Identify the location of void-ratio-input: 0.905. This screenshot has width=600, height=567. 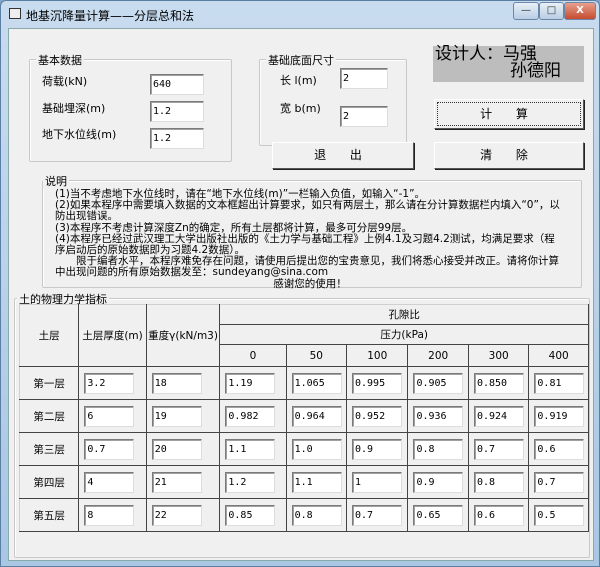
(438, 383).